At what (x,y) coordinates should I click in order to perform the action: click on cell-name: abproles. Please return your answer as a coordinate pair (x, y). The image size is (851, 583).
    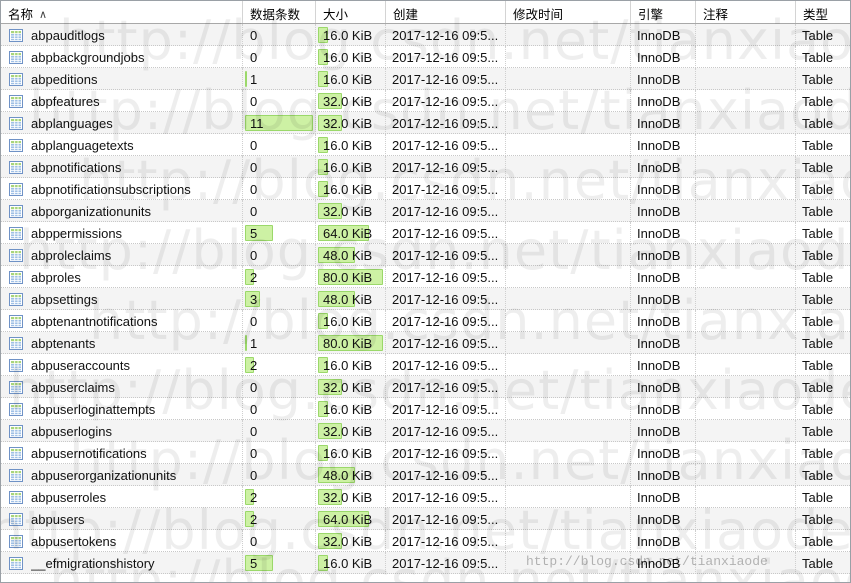
    Looking at the image, I should click on (122, 277).